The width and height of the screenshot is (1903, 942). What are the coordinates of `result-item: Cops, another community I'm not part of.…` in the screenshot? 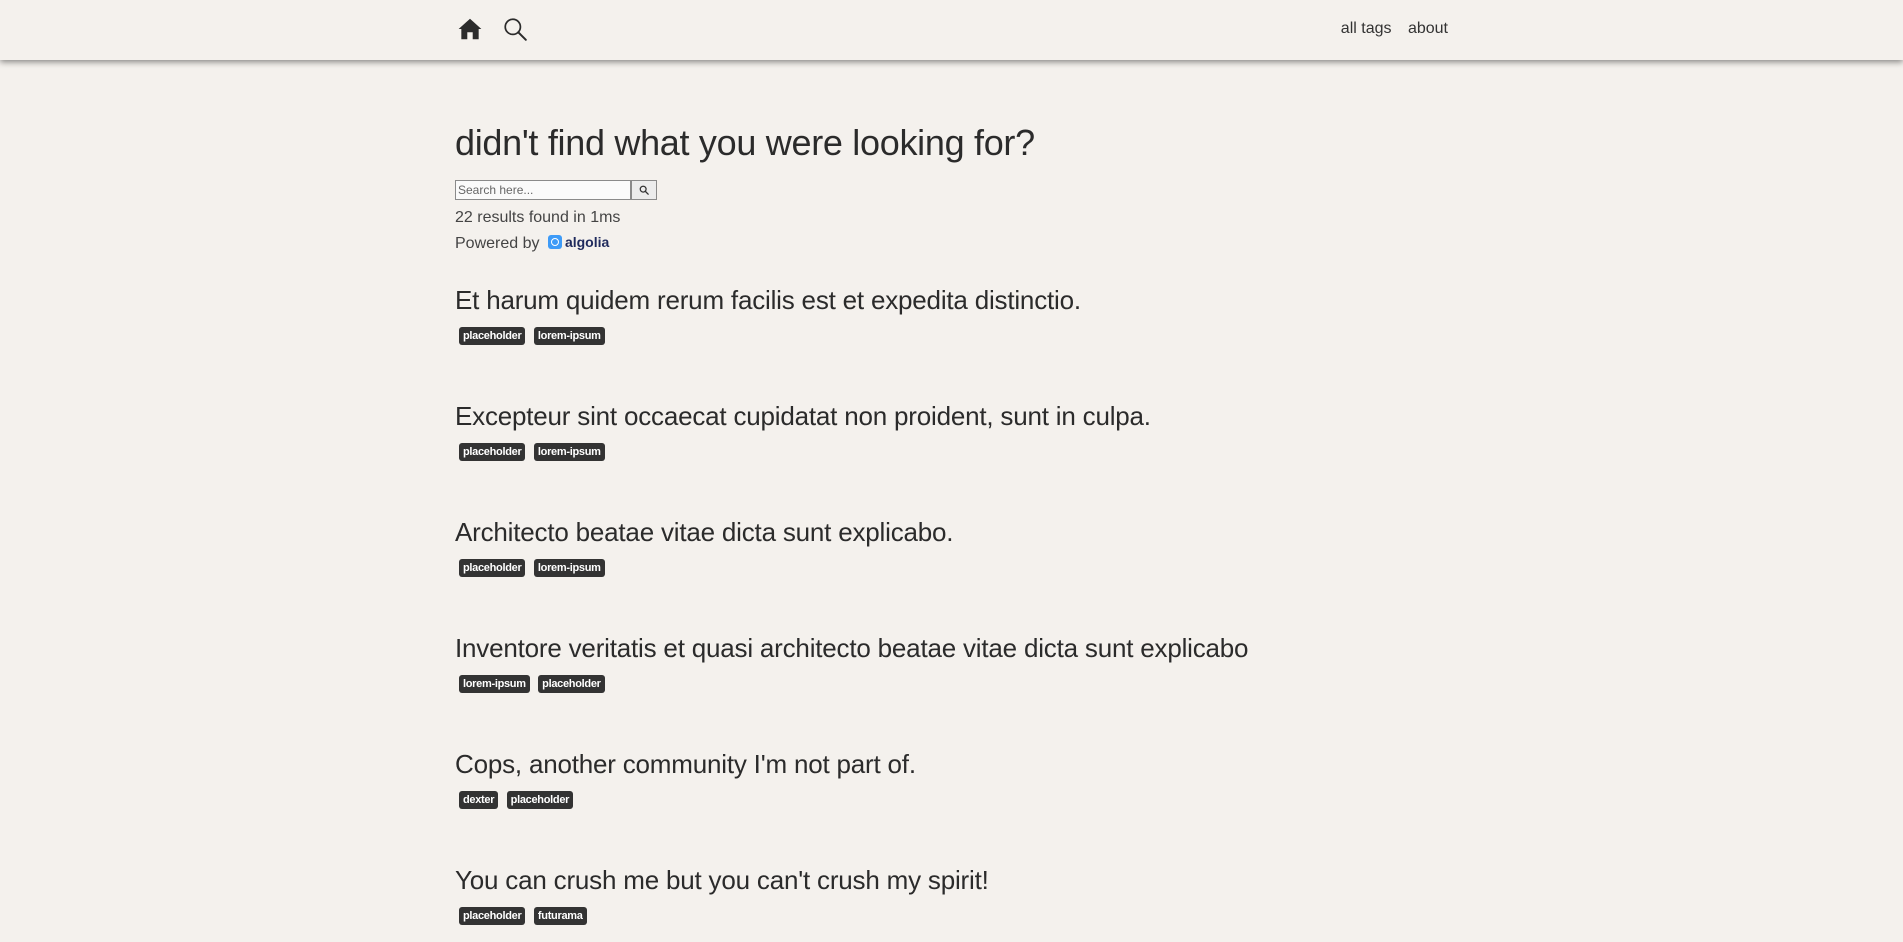 It's located at (685, 780).